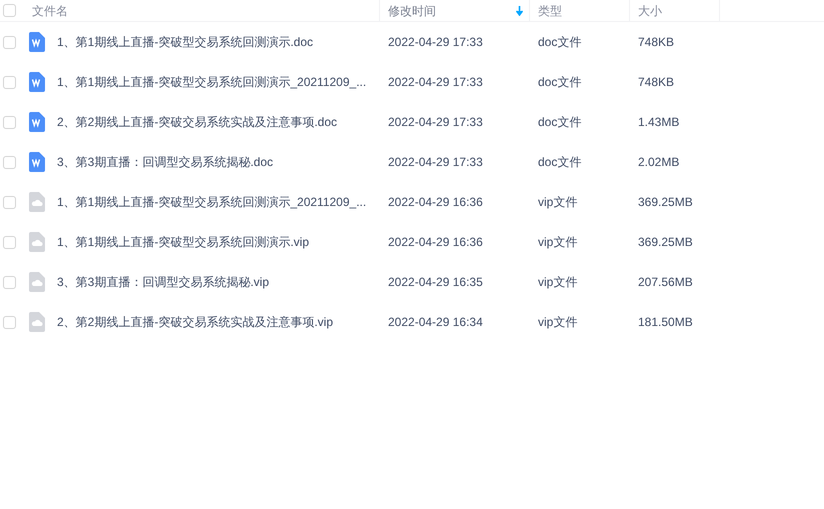  Describe the element at coordinates (197, 122) in the screenshot. I see `file-name: 2、第2期线上直播-突破交易系统实战及注意事项.doc` at that location.